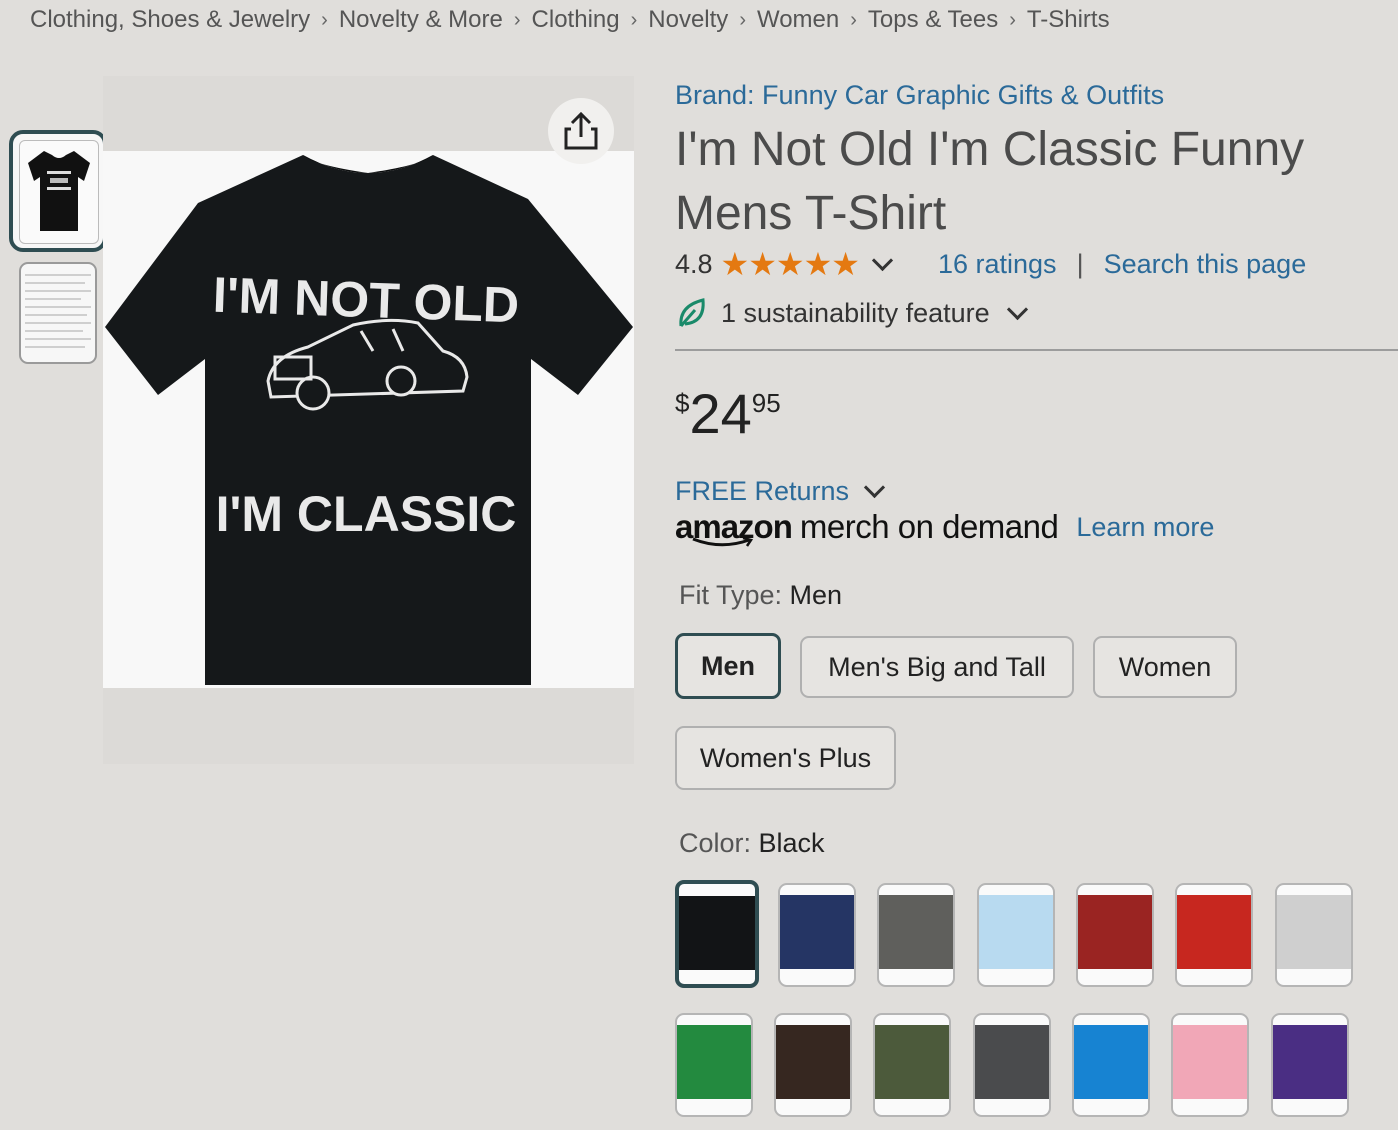 The width and height of the screenshot is (1398, 1130). What do you see at coordinates (1205, 264) in the screenshot?
I see `search-this-page-link: Search this page` at bounding box center [1205, 264].